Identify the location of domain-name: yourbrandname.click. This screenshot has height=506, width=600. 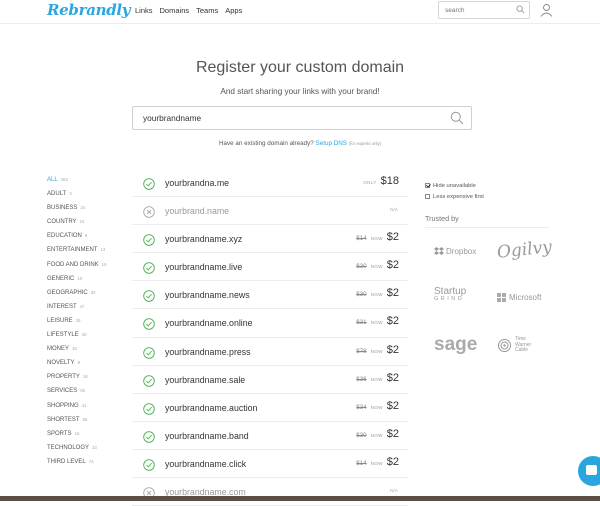
(206, 463).